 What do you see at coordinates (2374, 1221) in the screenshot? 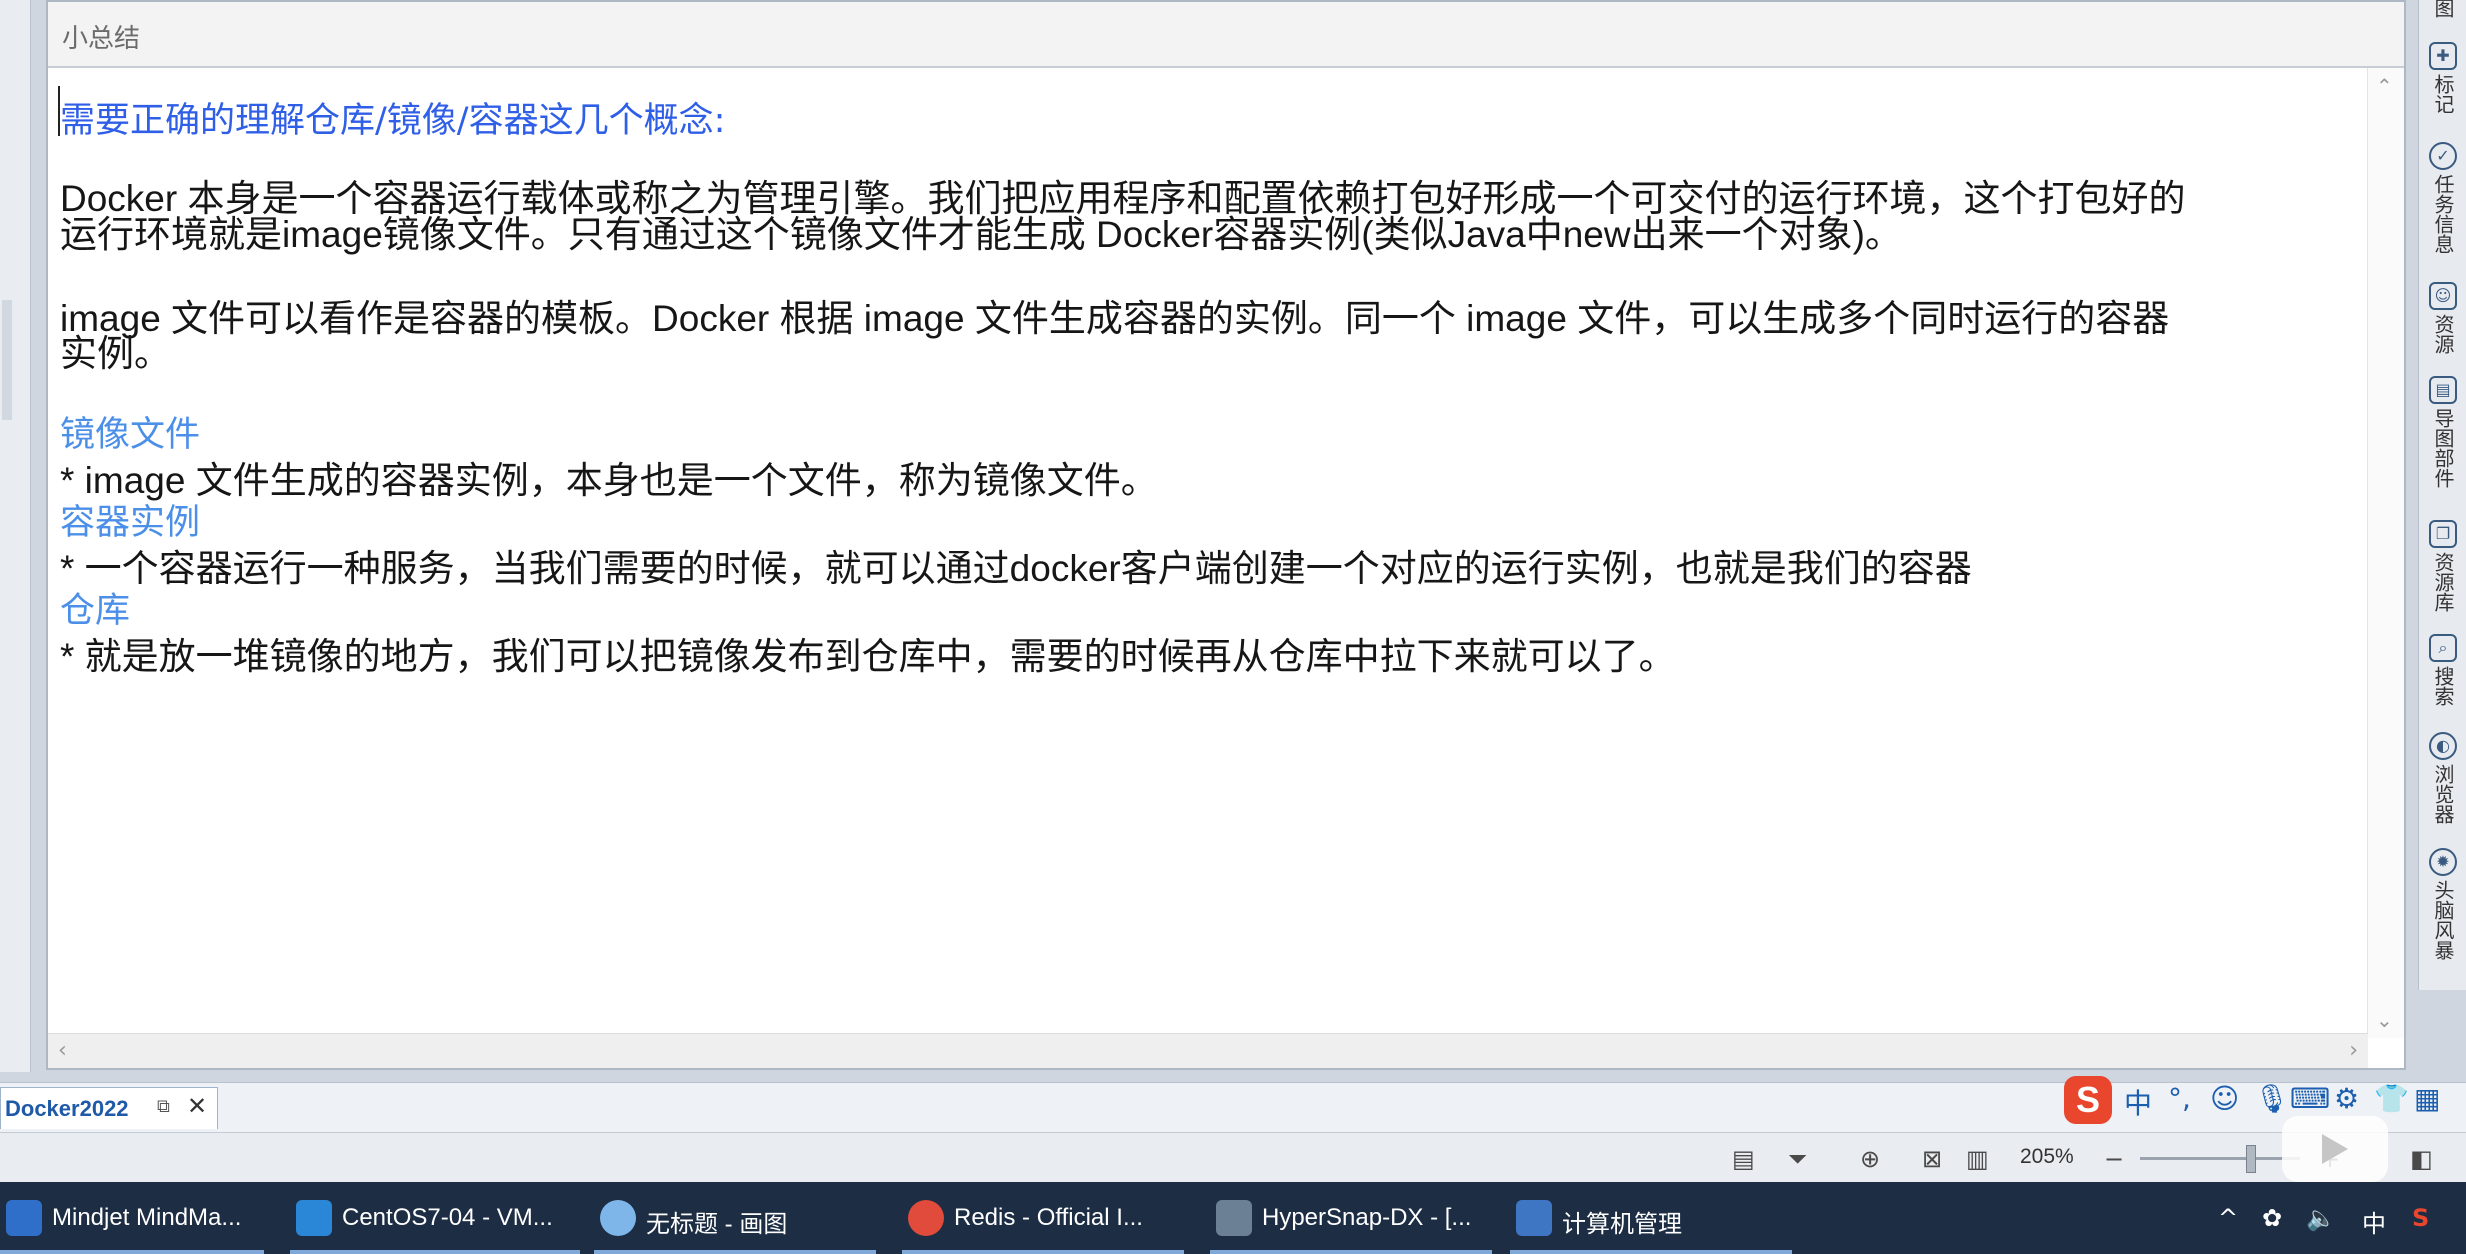
I see `input-language: 中` at bounding box center [2374, 1221].